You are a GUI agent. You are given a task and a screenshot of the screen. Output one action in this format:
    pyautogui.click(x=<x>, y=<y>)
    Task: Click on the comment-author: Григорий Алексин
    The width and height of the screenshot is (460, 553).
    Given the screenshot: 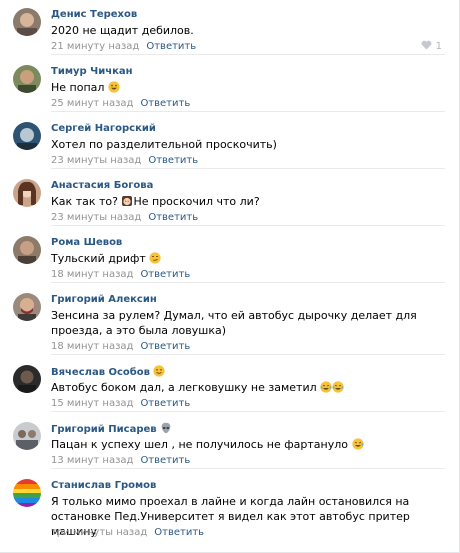 What is the action you would take?
    pyautogui.click(x=104, y=299)
    